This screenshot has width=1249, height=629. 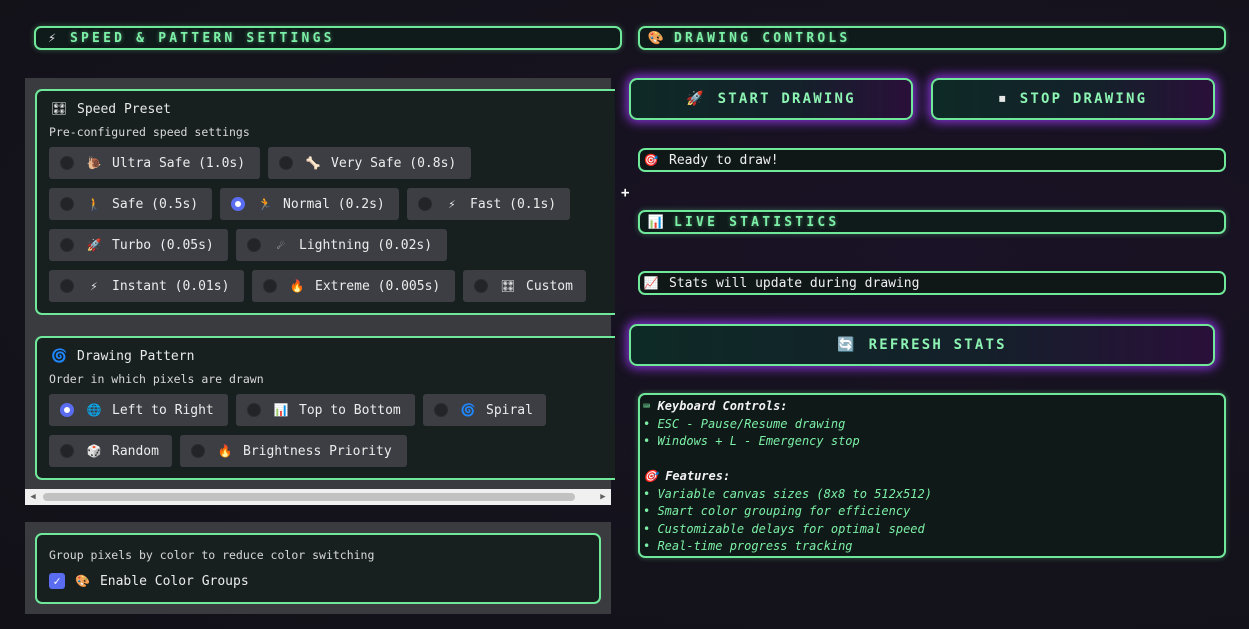 What do you see at coordinates (1083, 99) in the screenshot?
I see `stop-drawing-label: STOP DRAWING` at bounding box center [1083, 99].